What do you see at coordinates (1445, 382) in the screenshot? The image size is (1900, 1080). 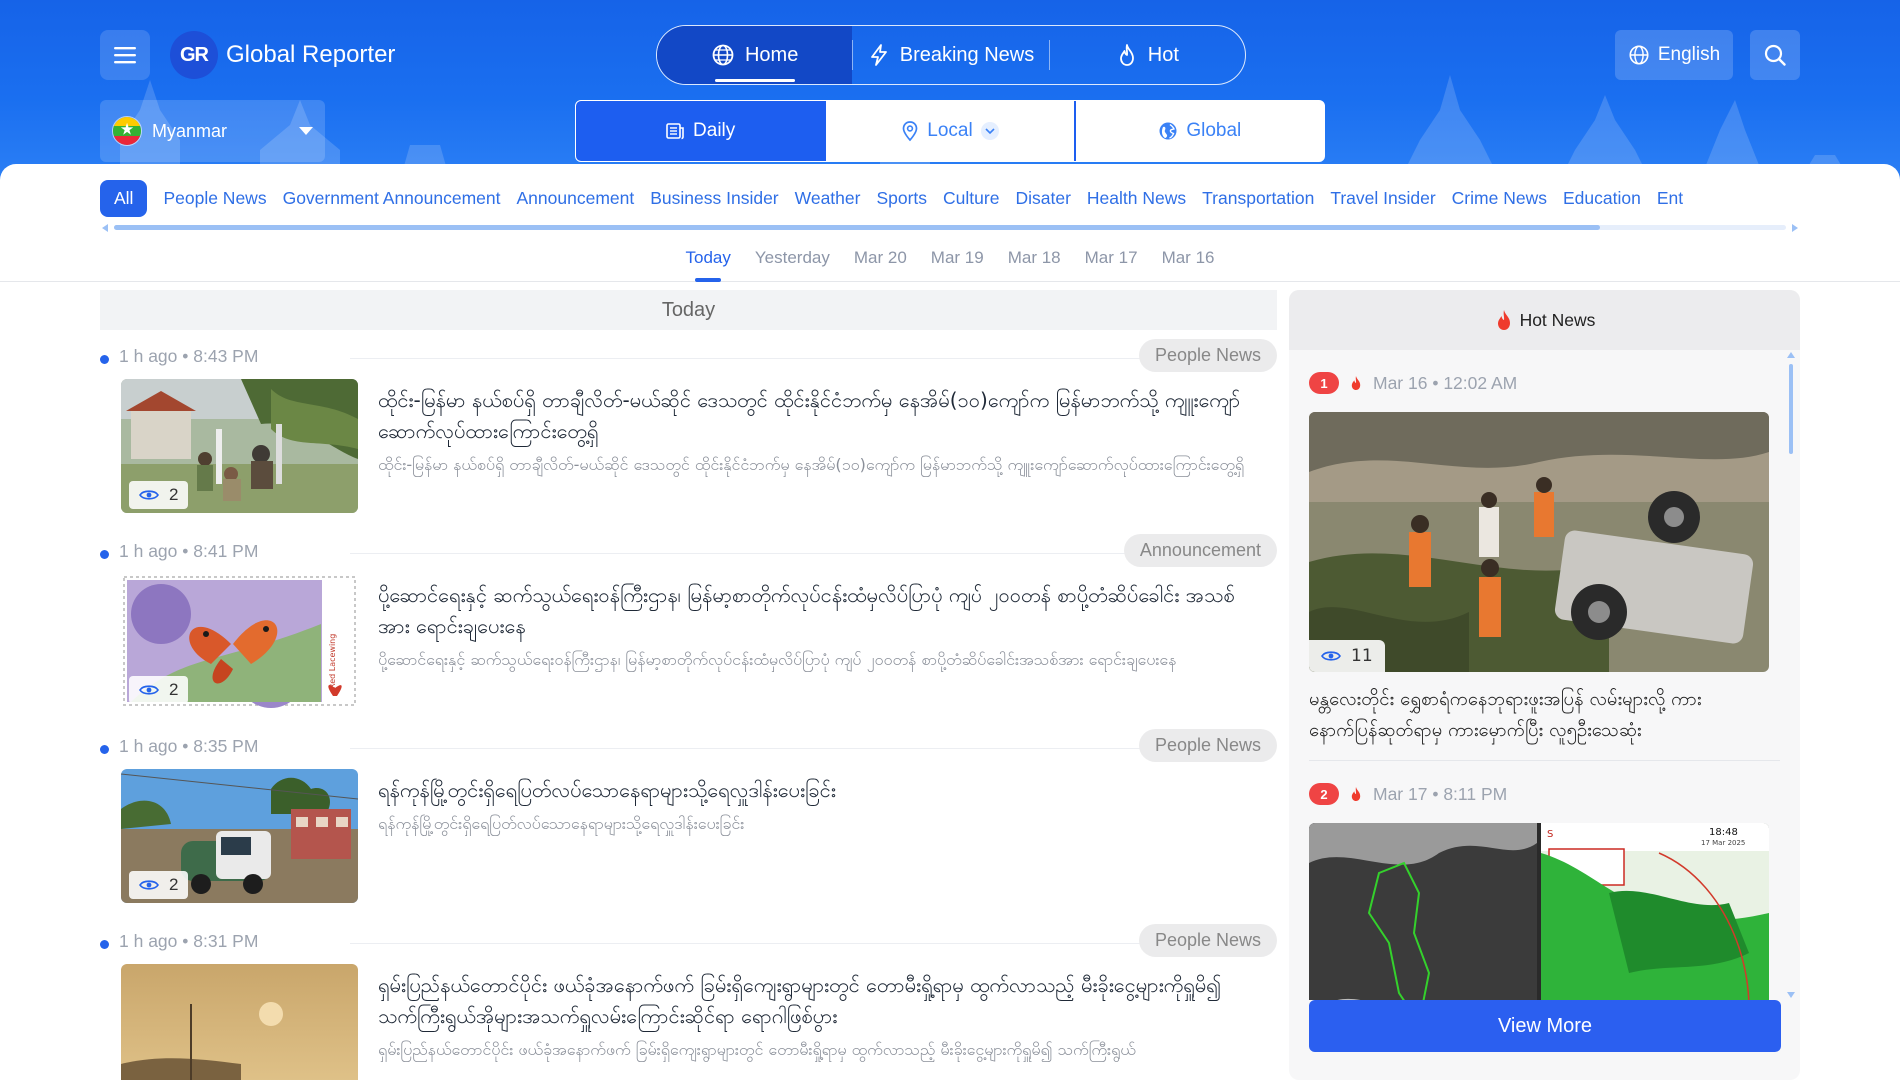 I see `hot-news-time: Mar 16 • 12:02 AM` at bounding box center [1445, 382].